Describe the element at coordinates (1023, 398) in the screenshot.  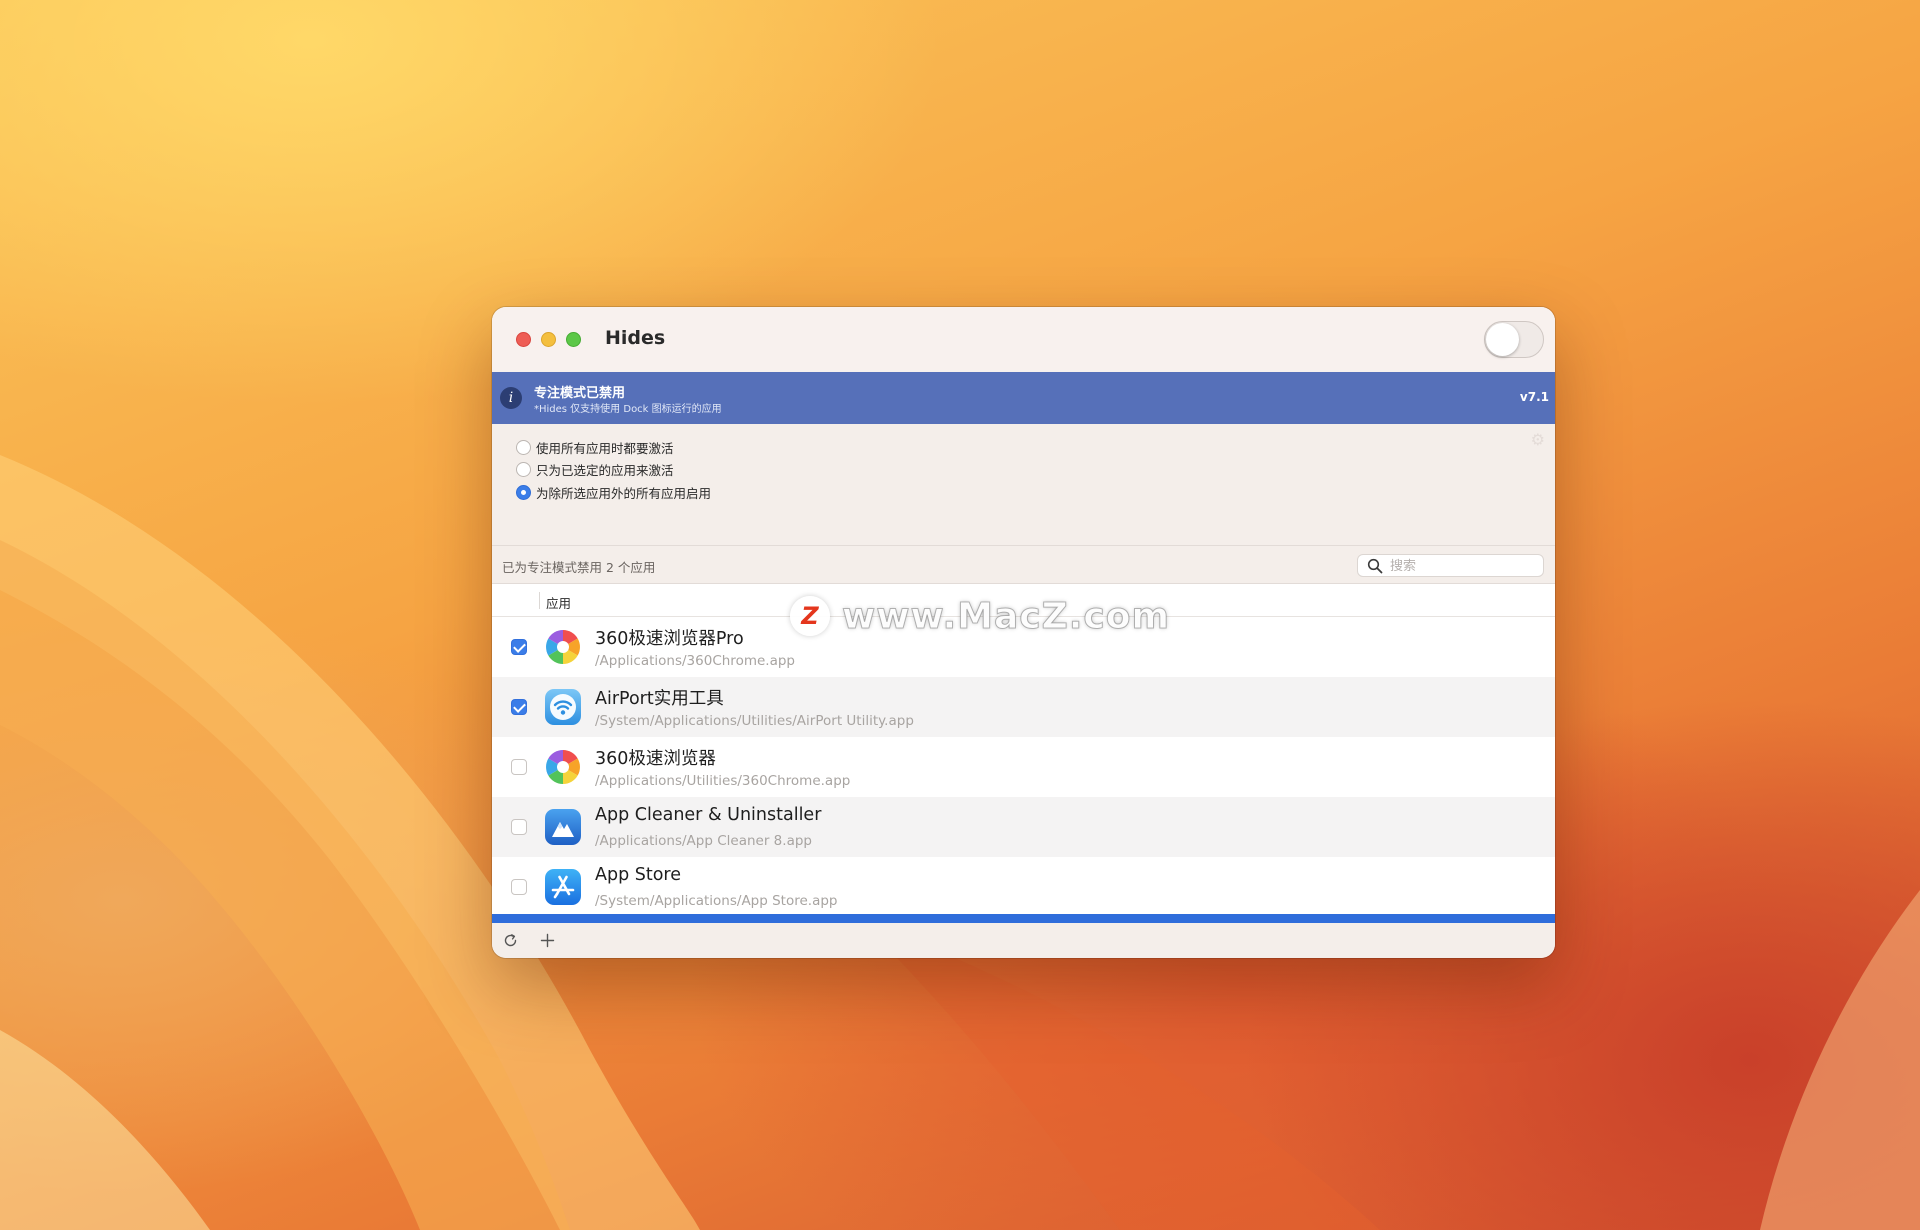
I see `status-banner: i 专注模式已禁用 *Hides 仅支持使用 Dock 图标运行的应用 v7.1` at that location.